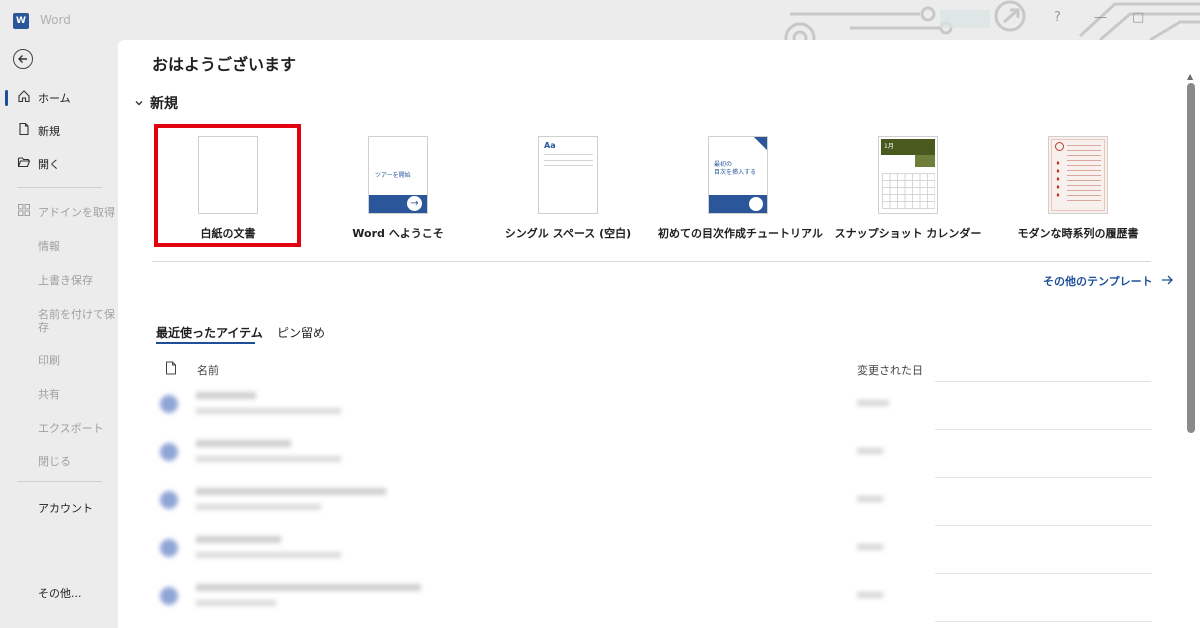  I want to click on sidebar-item-get-addins: アドインを取得, so click(59, 211).